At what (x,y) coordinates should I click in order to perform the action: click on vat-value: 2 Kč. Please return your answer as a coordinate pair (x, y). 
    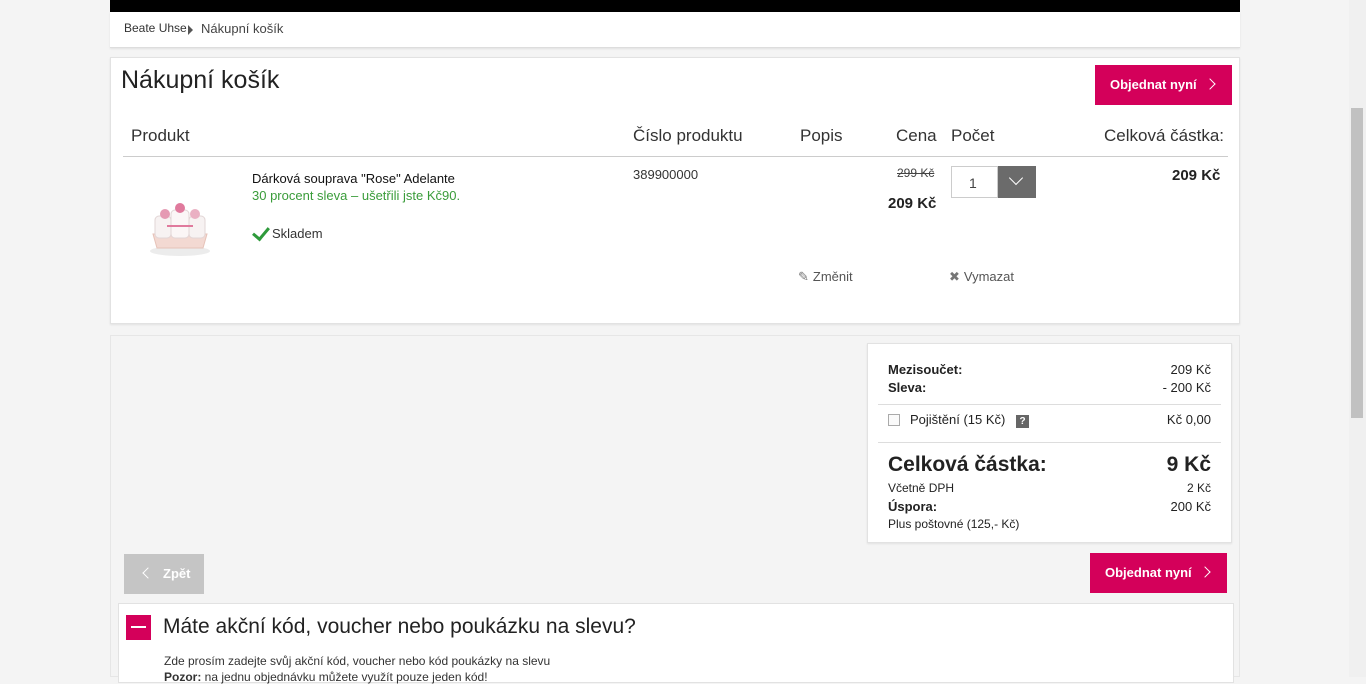
    Looking at the image, I should click on (1198, 488).